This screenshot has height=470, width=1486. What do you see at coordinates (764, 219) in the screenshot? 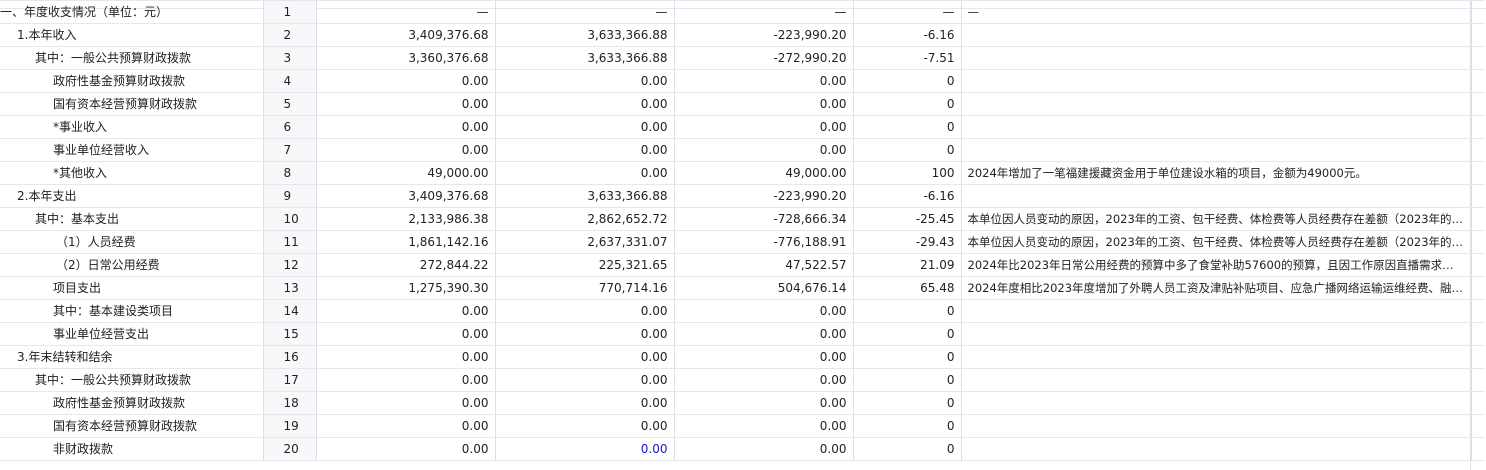
I see `difference-cell: -728,666.34` at bounding box center [764, 219].